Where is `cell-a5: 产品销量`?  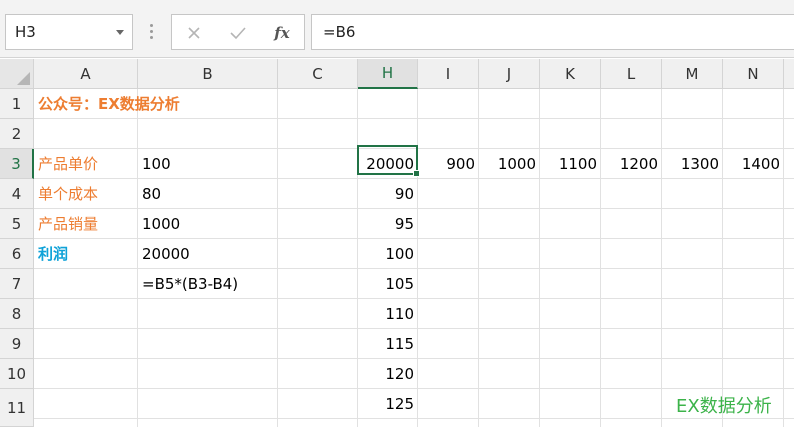
cell-a5: 产品销量 is located at coordinates (86, 224).